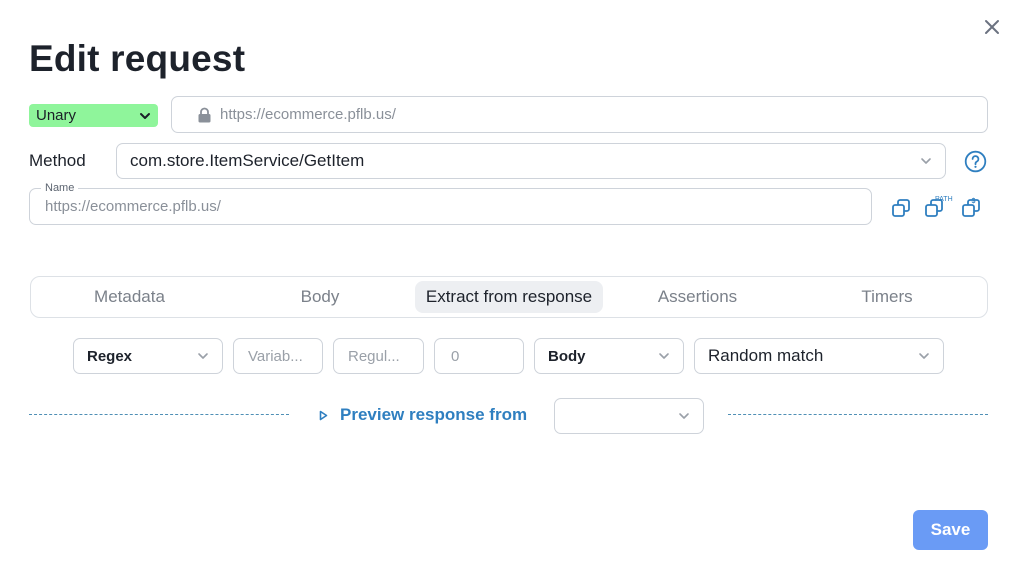 The height and width of the screenshot is (578, 1019). What do you see at coordinates (974, 201) in the screenshot?
I see `copy-variable-label: $` at bounding box center [974, 201].